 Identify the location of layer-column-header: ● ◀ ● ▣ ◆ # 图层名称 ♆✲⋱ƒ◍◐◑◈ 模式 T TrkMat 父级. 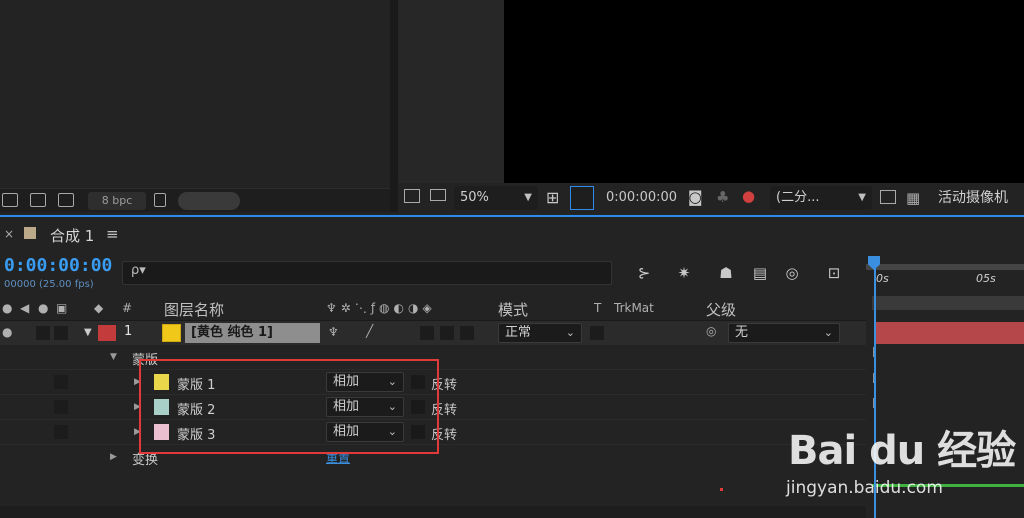
(433, 309).